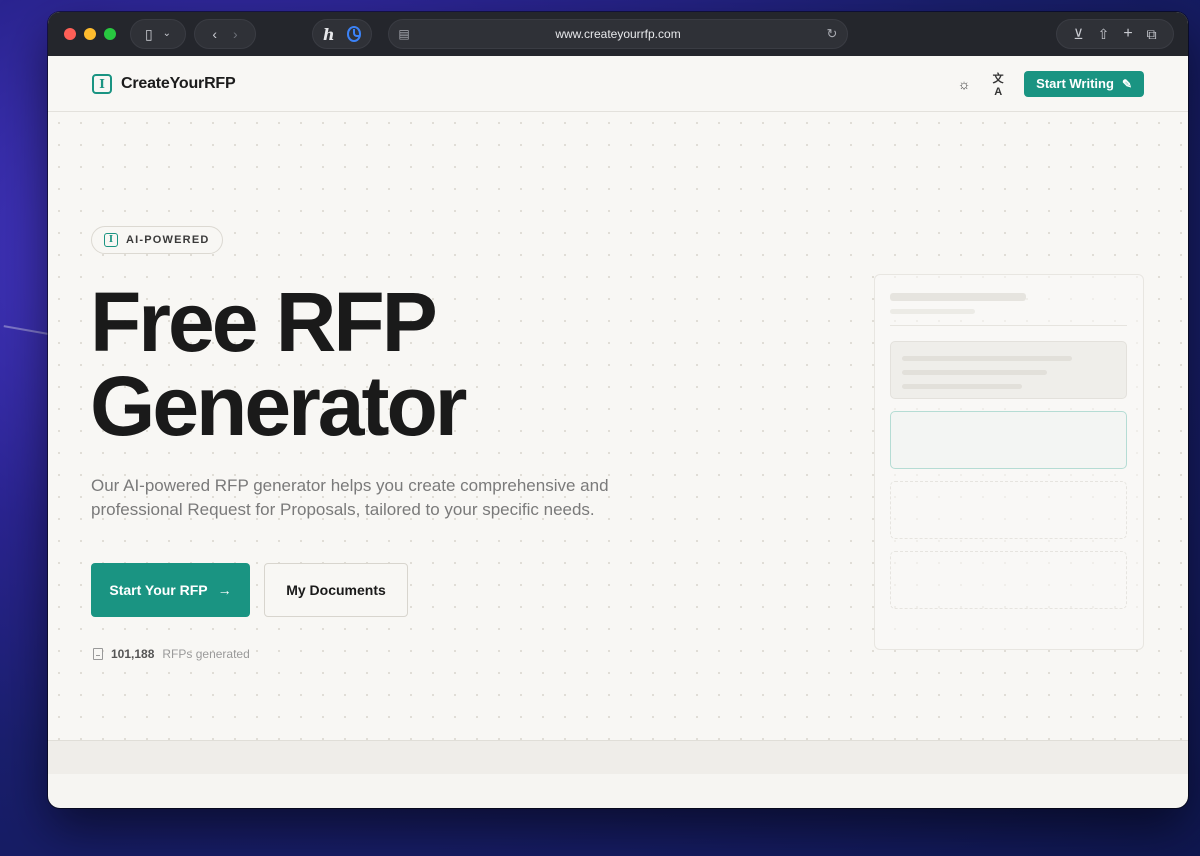 Image resolution: width=1200 pixels, height=856 pixels. I want to click on rfp-count: 101,188, so click(133, 654).